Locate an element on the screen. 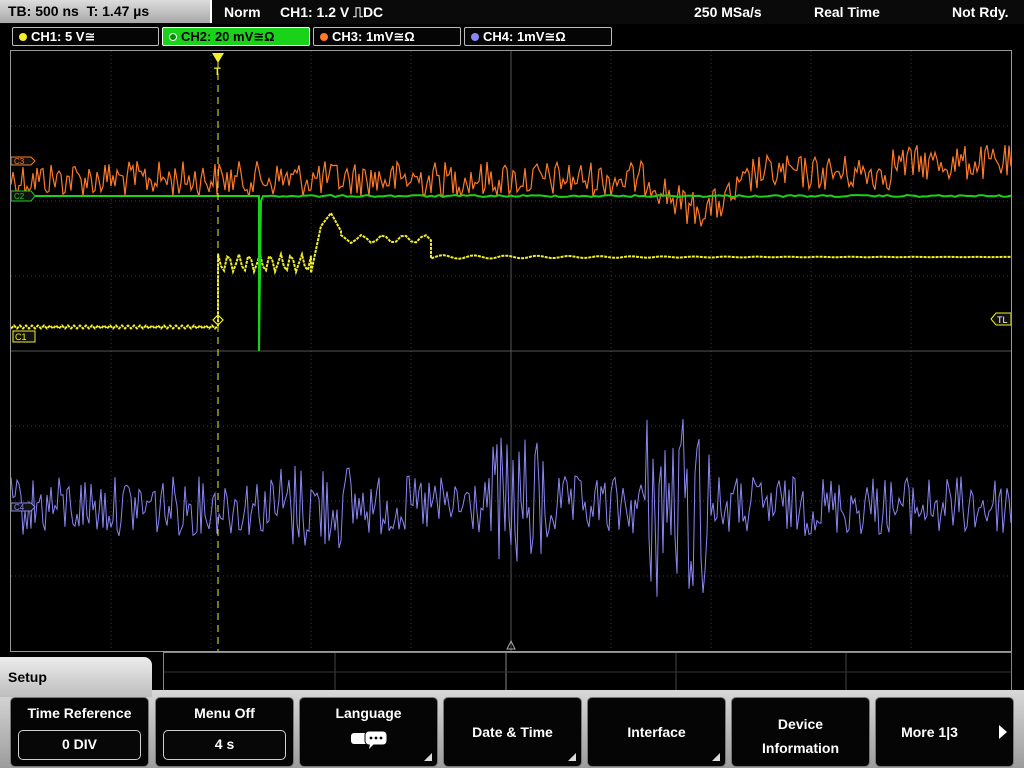 Image resolution: width=1024 pixels, height=768 pixels. ch3-dot-icon is located at coordinates (324, 37).